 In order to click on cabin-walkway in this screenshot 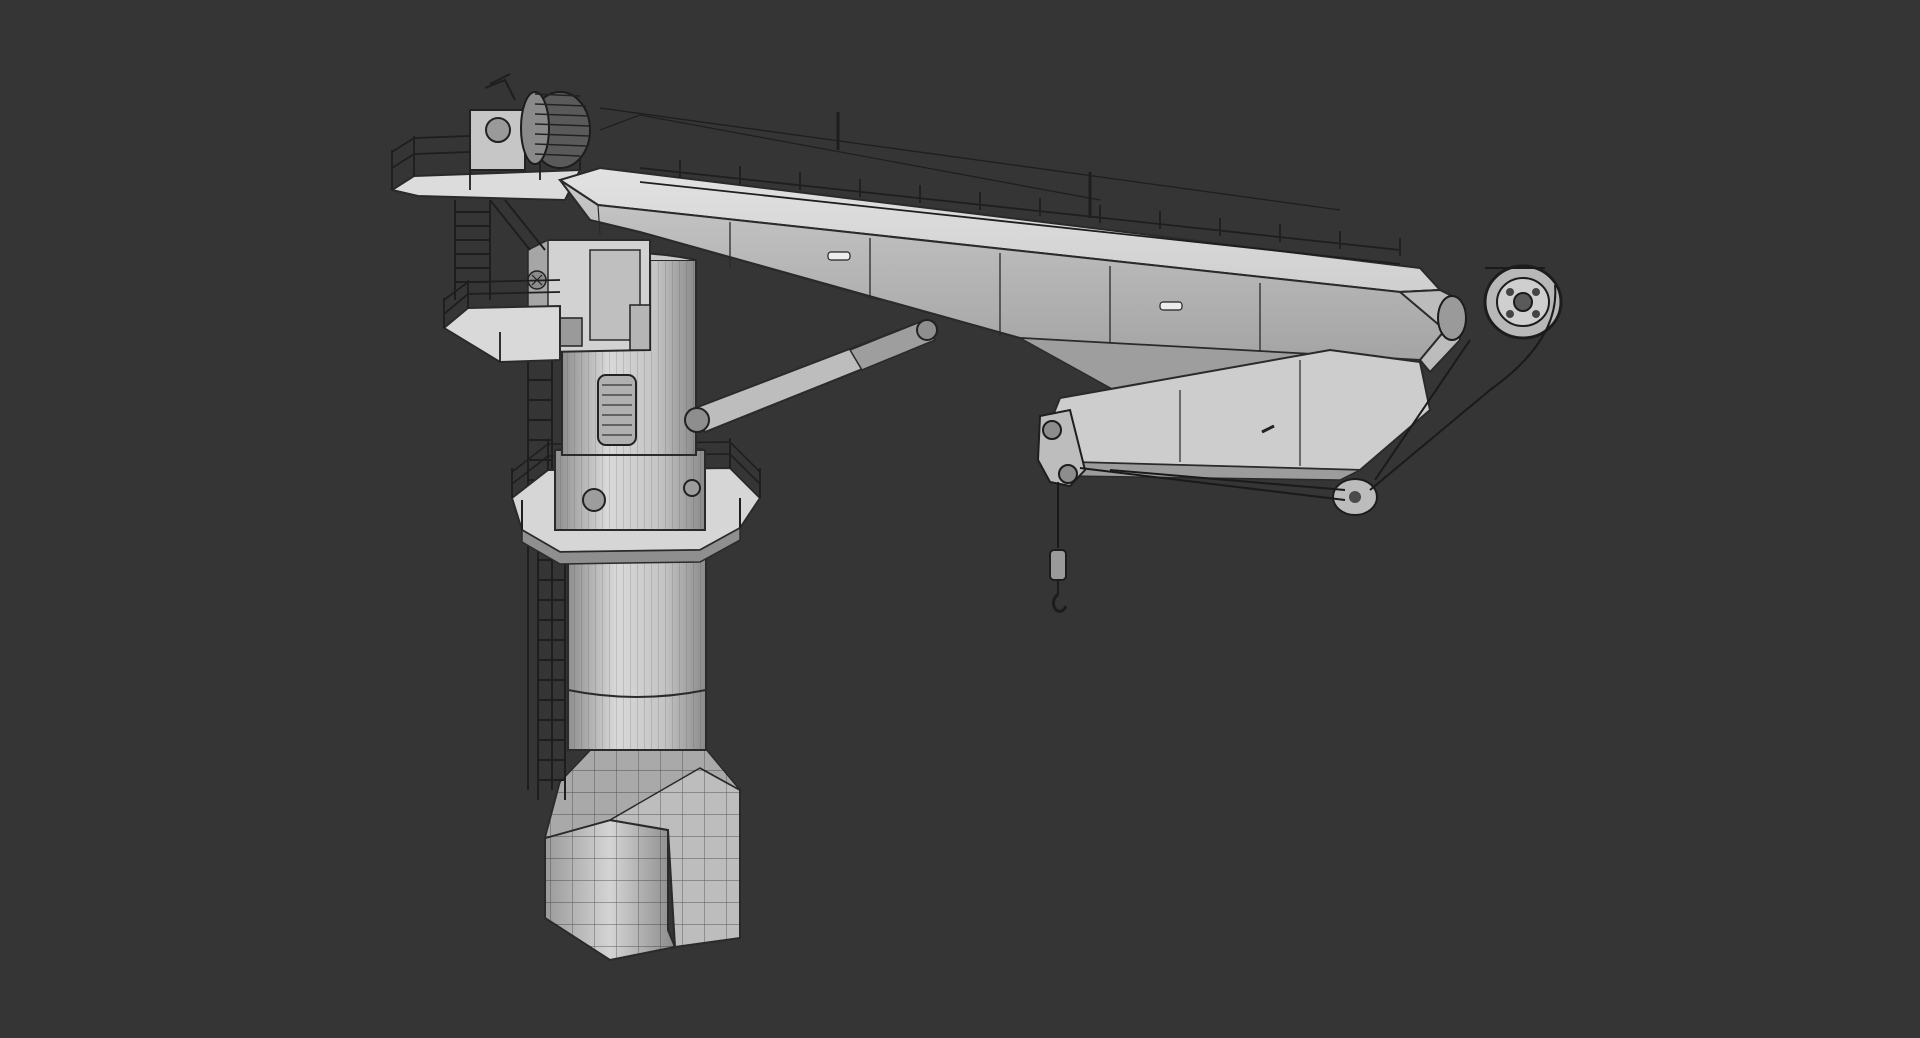, I will do `click(501, 321)`.